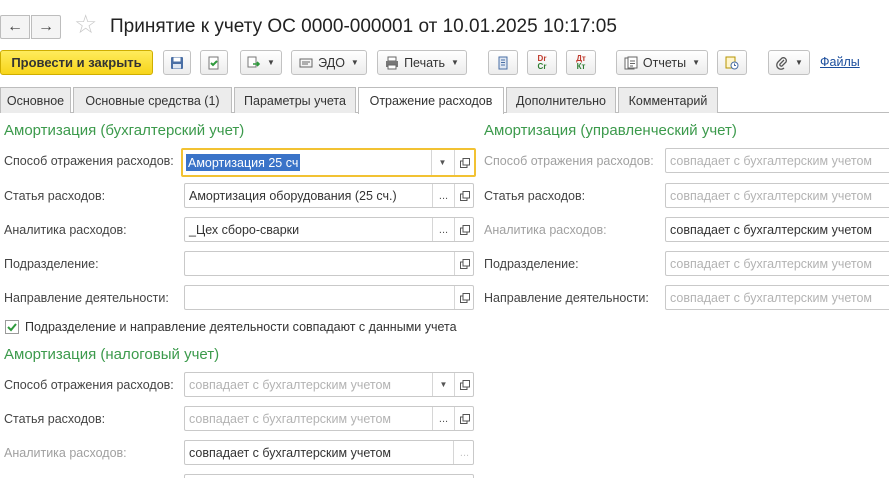 The width and height of the screenshot is (889, 478). Describe the element at coordinates (254, 61) in the screenshot. I see `create-based-on-icon` at that location.